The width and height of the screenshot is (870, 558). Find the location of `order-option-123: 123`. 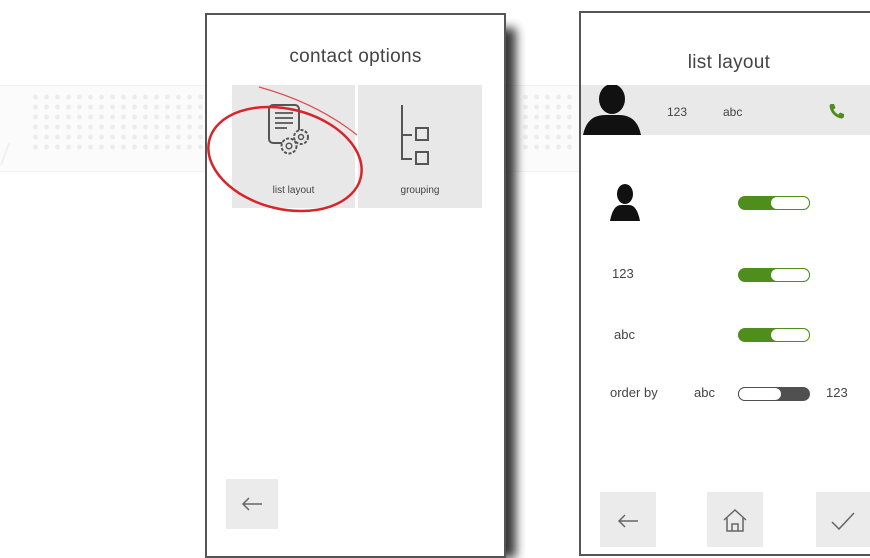

order-option-123: 123 is located at coordinates (837, 392).